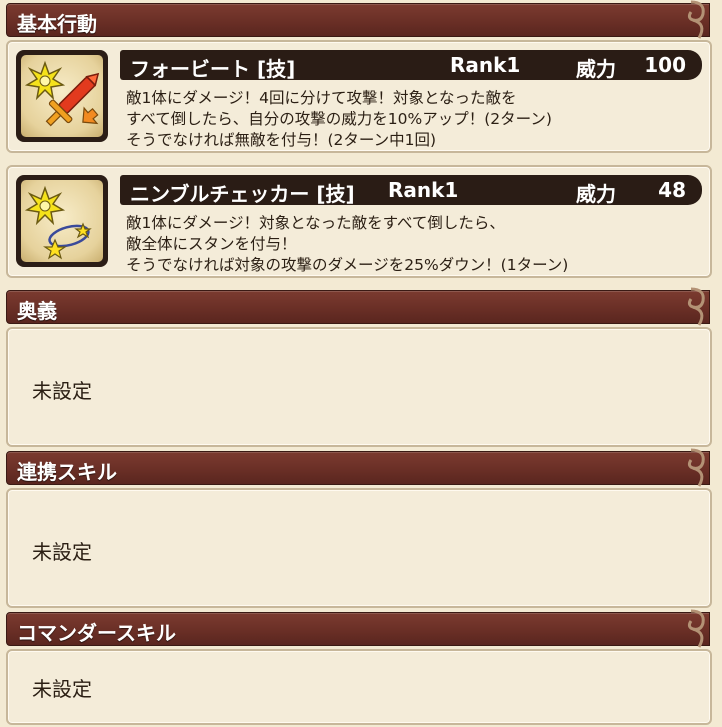 This screenshot has width=722, height=727. What do you see at coordinates (321, 98) in the screenshot?
I see `skill-description-line: 敵1体にダメージ！4回に分けて攻撃！対象となった敵を` at bounding box center [321, 98].